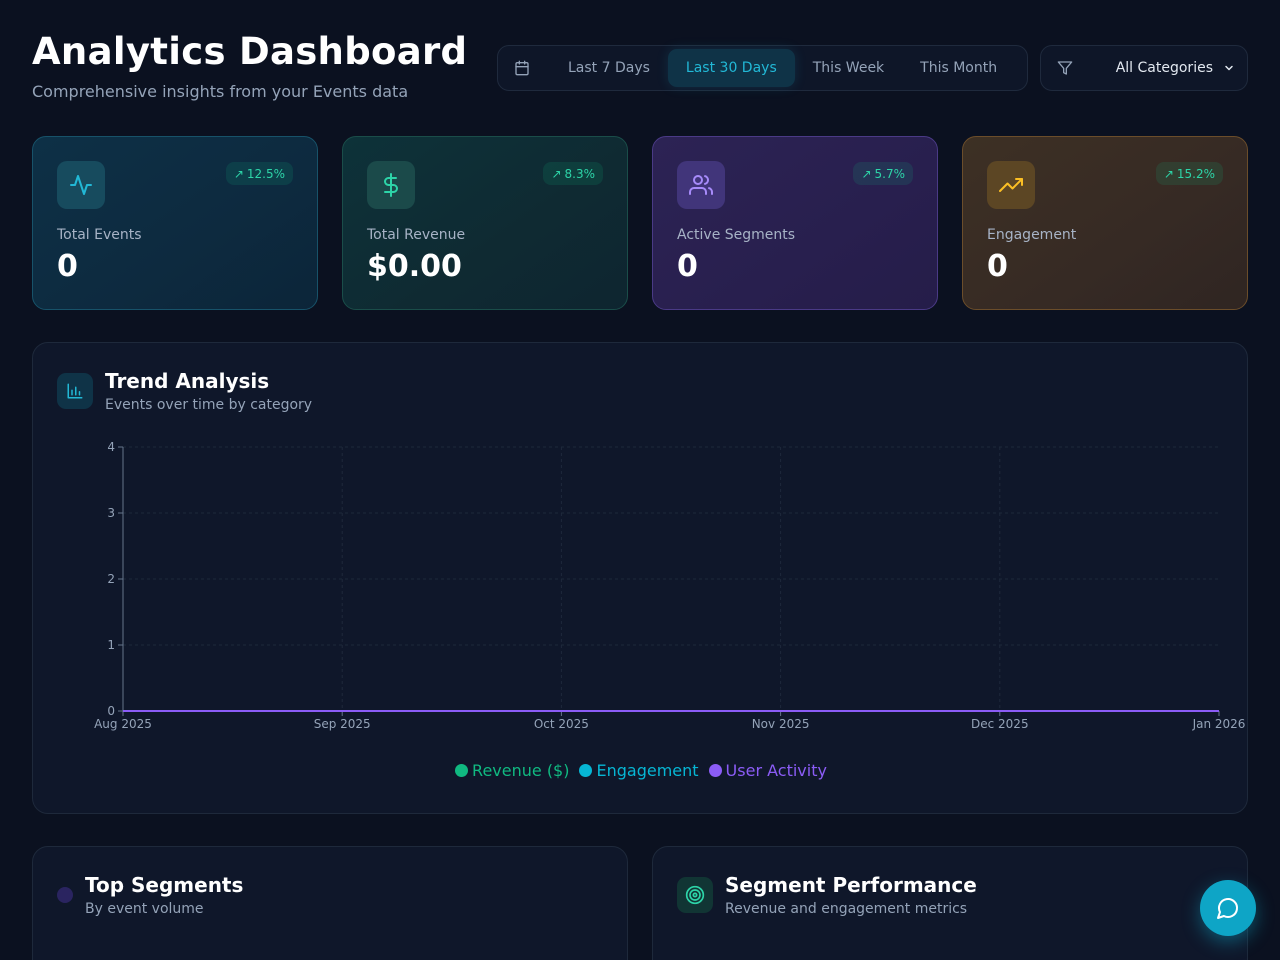 This screenshot has height=960, width=1280. I want to click on stat-card-active-segments: ↗ 5.7% Active Segments 0, so click(795, 223).